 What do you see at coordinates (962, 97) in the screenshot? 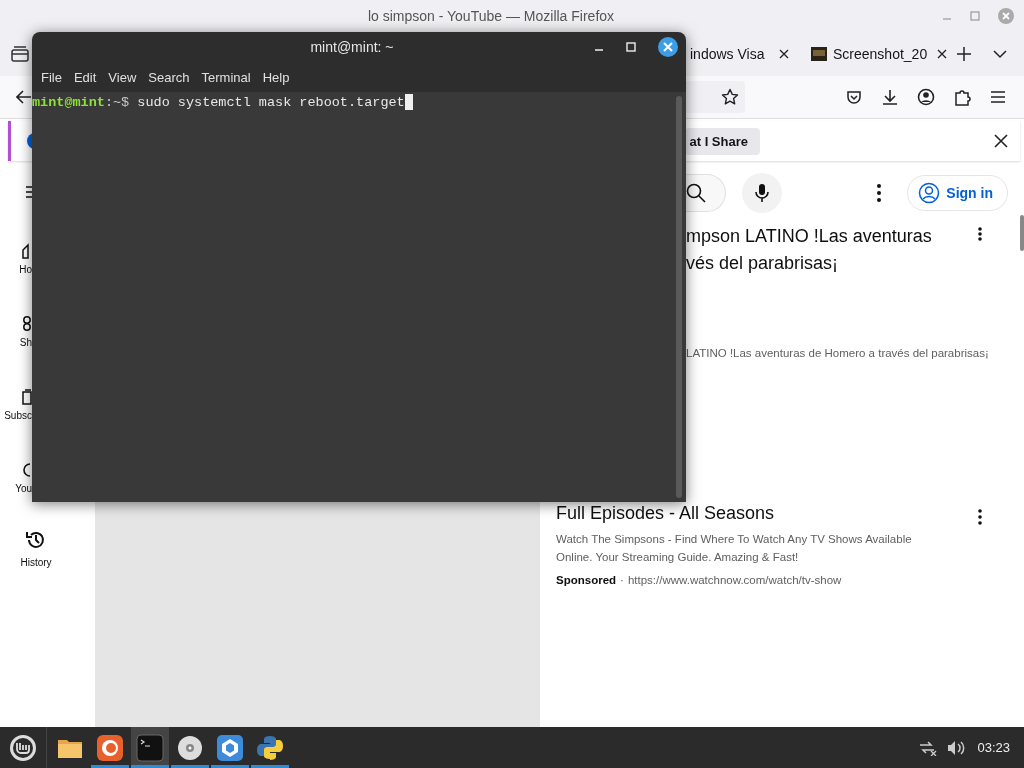
I see `puzzle-icon` at bounding box center [962, 97].